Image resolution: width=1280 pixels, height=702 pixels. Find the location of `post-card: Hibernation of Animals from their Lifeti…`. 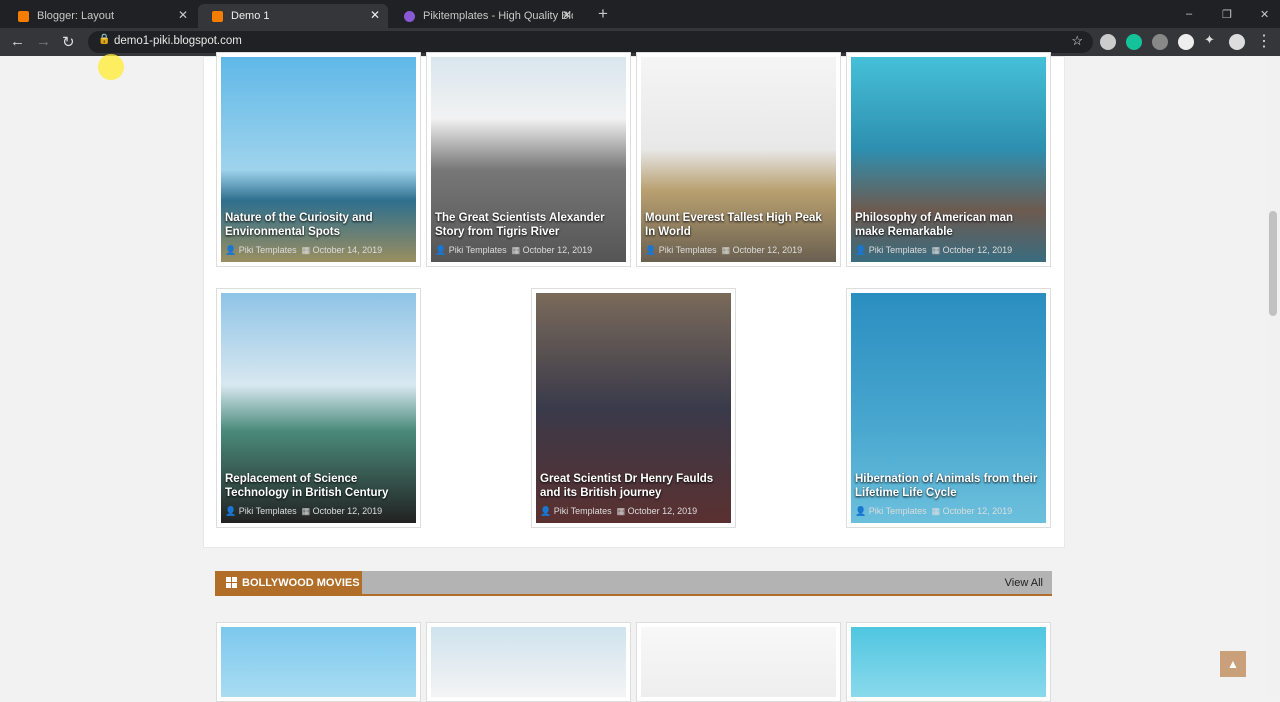

post-card: Hibernation of Animals from their Lifeti… is located at coordinates (948, 408).